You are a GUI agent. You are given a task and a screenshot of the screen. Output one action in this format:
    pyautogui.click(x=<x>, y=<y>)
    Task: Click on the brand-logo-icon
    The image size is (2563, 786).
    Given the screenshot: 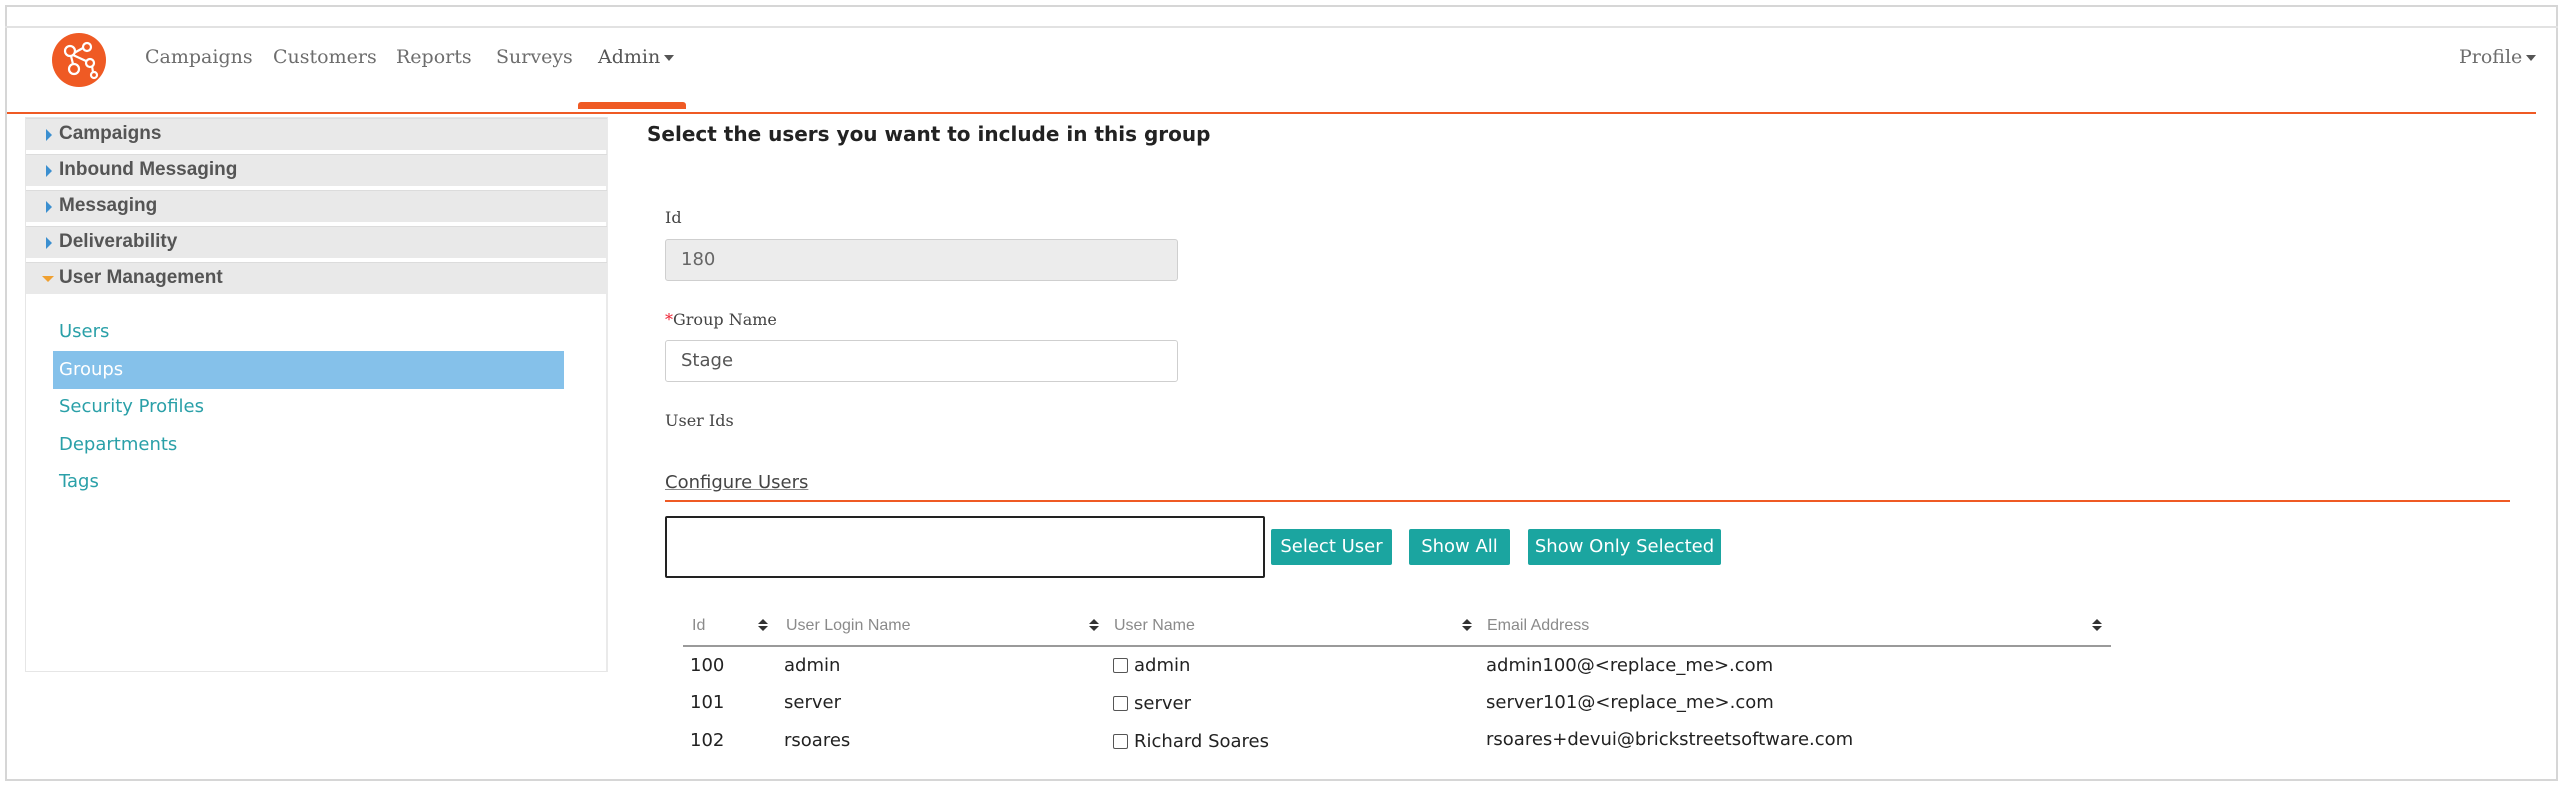 What is the action you would take?
    pyautogui.click(x=79, y=60)
    